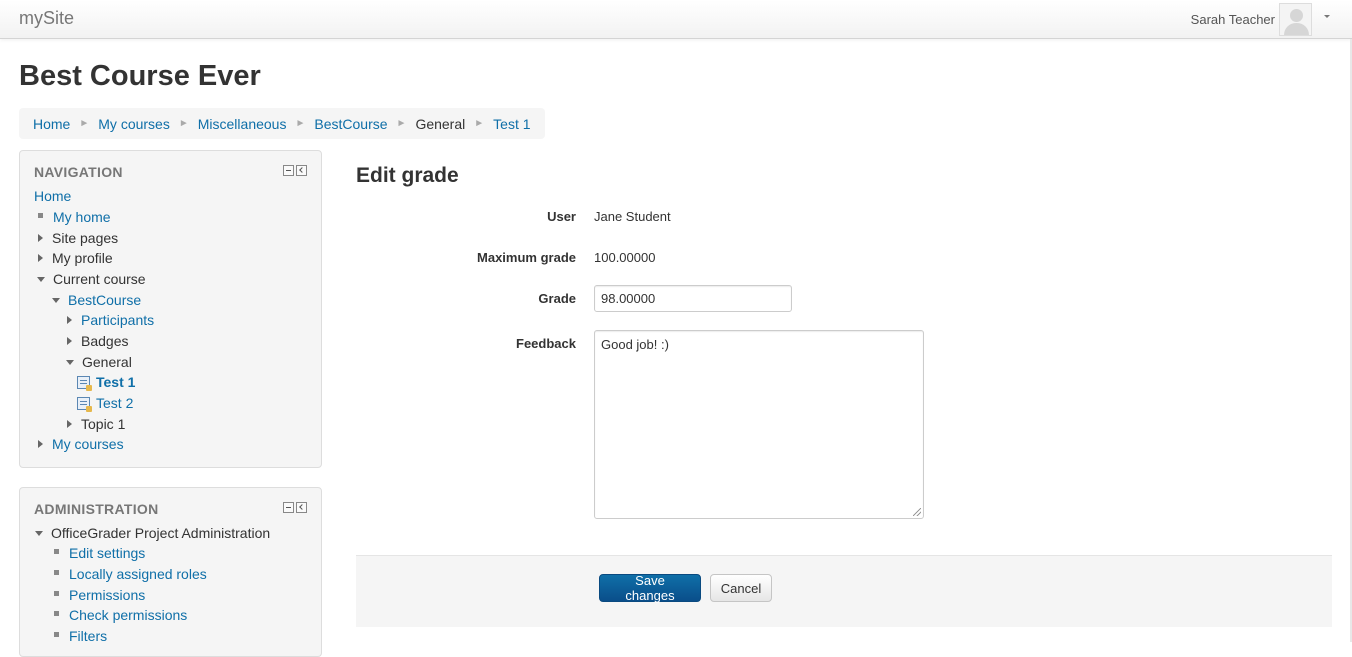  I want to click on admin-item-label: Check permissions, so click(128, 615).